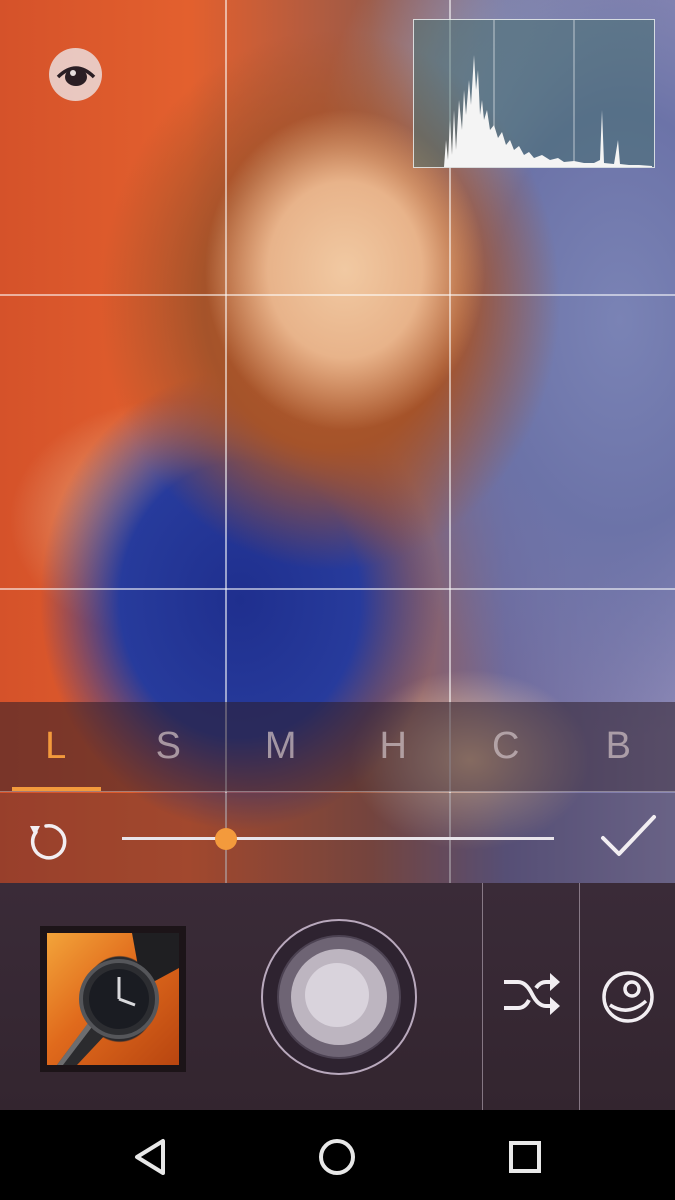 This screenshot has width=675, height=1200. I want to click on home-circle-icon, so click(337, 1157).